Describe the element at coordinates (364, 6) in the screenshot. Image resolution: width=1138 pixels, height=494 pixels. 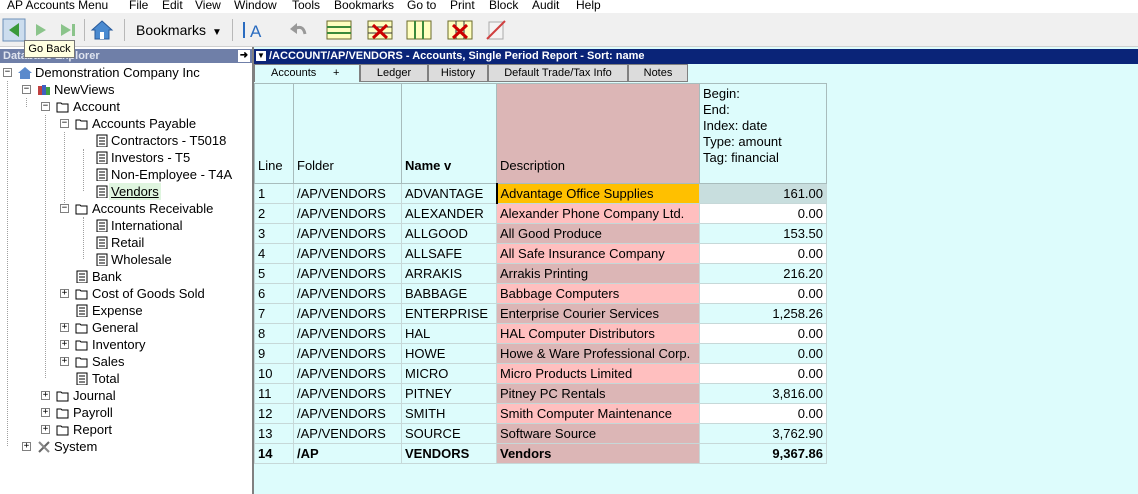
I see `menu-bookmarks: Bookmarks` at that location.